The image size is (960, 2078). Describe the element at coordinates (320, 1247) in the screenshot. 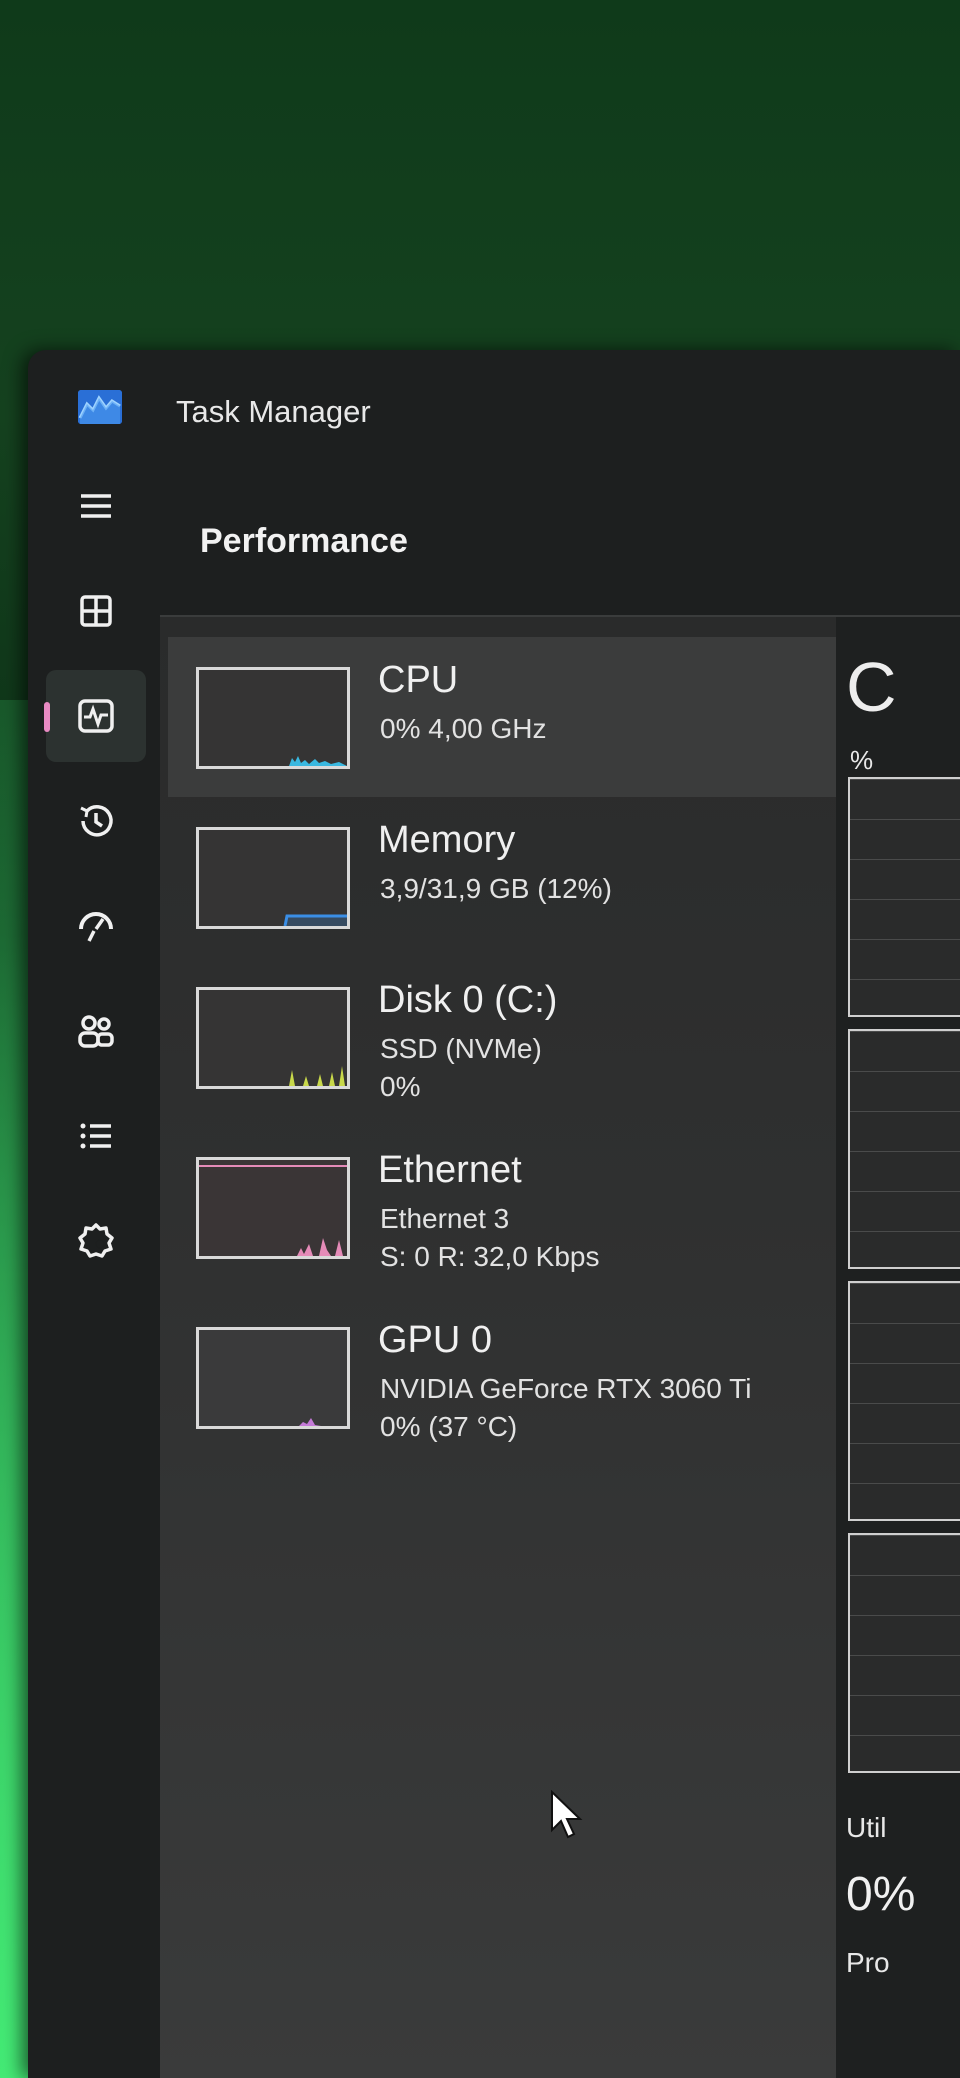

I see `ethernet-graph-fill` at that location.